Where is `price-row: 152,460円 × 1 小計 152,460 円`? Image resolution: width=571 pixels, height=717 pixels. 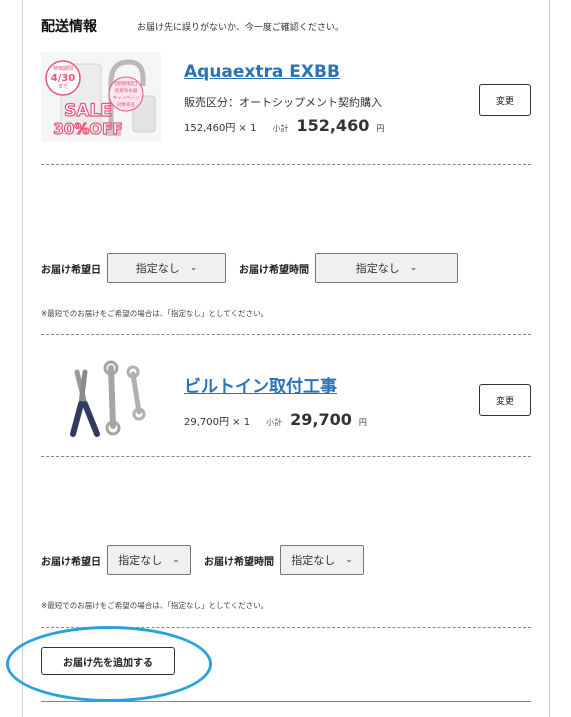
price-row: 152,460円 × 1 小計 152,460 円 is located at coordinates (284, 125).